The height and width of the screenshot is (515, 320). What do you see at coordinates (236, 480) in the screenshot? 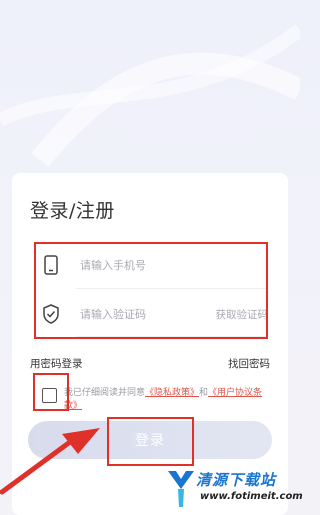
I see `watermark-title: 清源下载站` at bounding box center [236, 480].